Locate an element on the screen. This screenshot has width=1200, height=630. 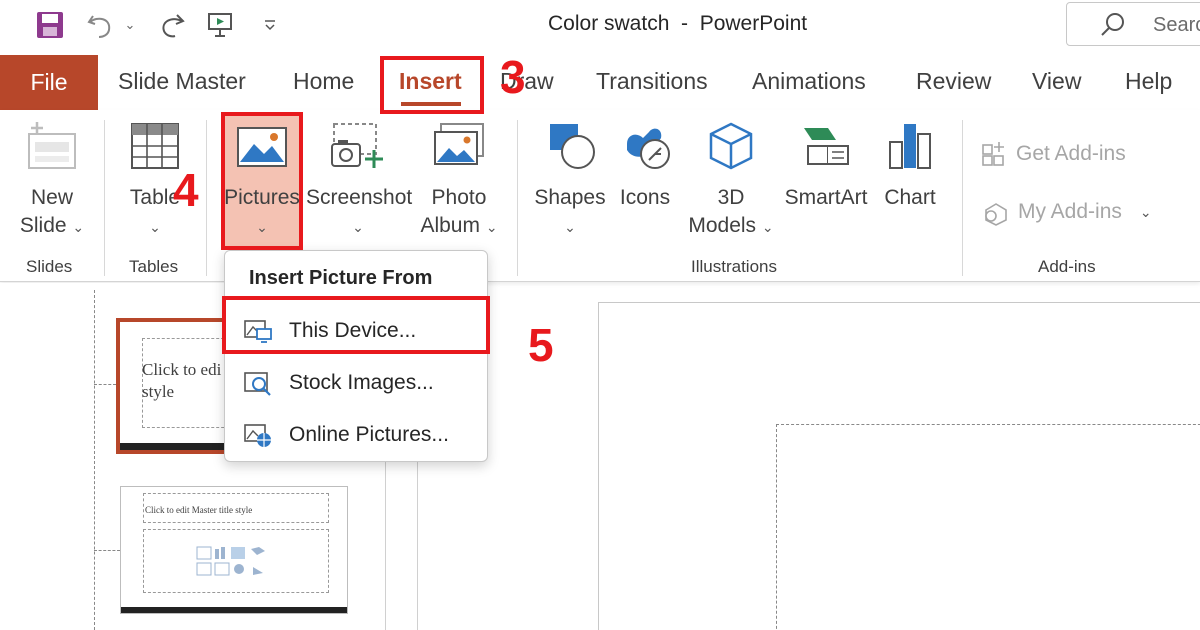
get-addins-label: Get Add-ins is located at coordinates (1071, 153).